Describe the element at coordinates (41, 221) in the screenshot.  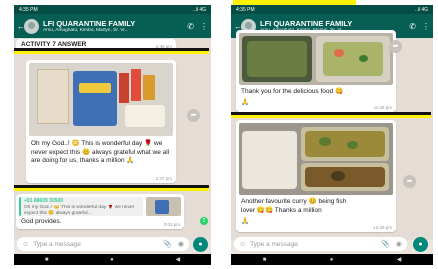
I see `message-text: God provides.` at that location.